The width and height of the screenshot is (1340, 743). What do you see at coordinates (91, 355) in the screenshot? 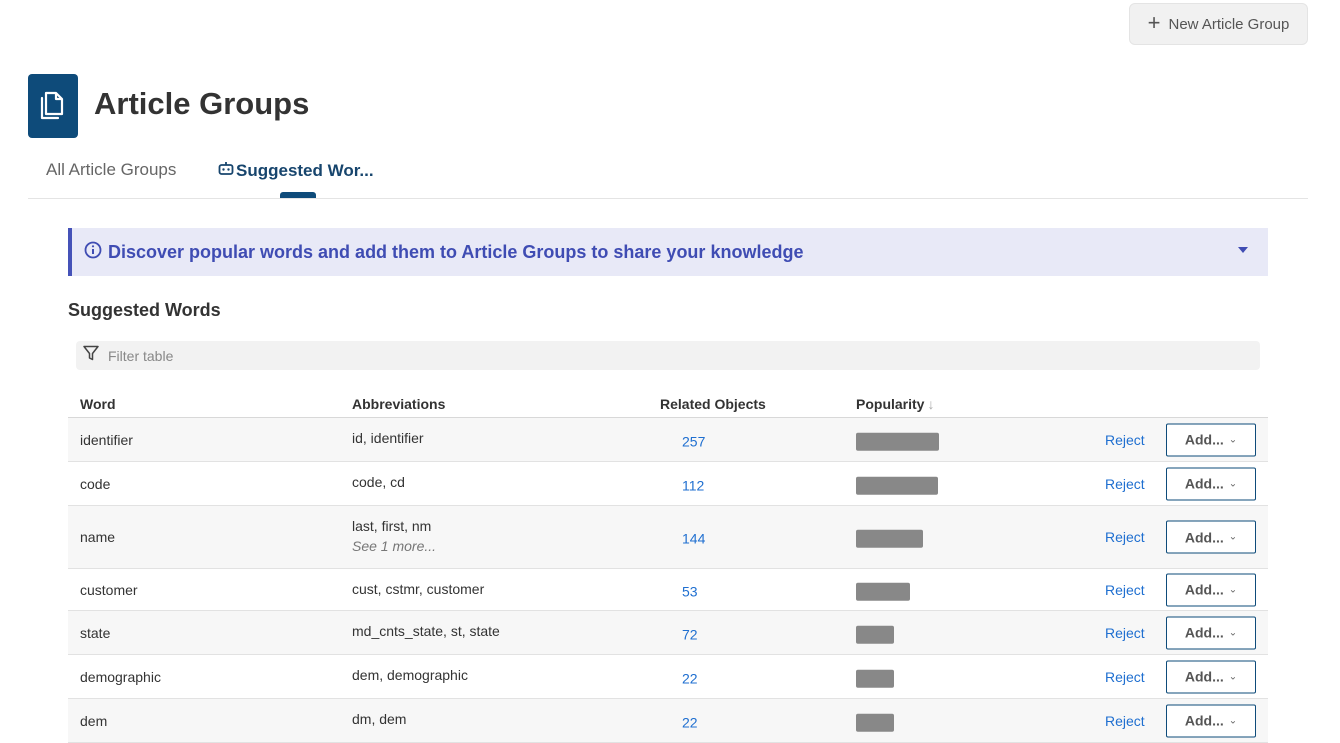
I see `filter-icon` at bounding box center [91, 355].